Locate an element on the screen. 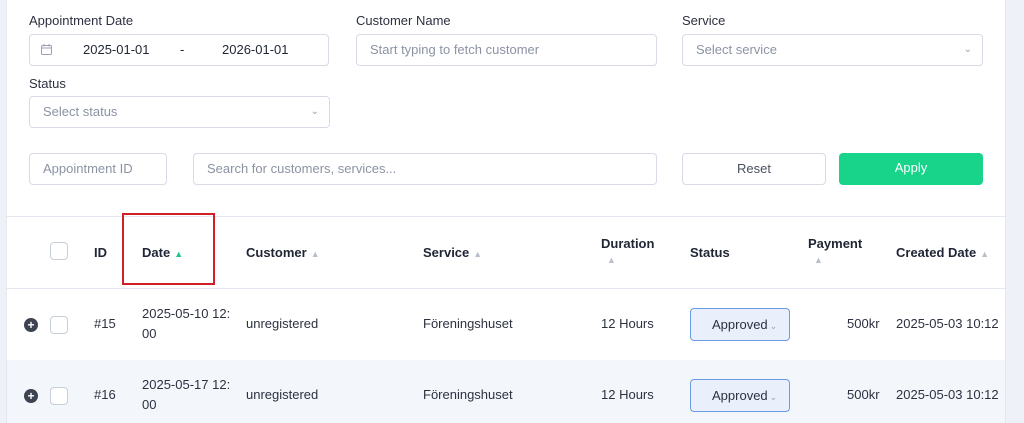 Image resolution: width=1024 pixels, height=423 pixels. header-payment-label: Payment is located at coordinates (835, 243).